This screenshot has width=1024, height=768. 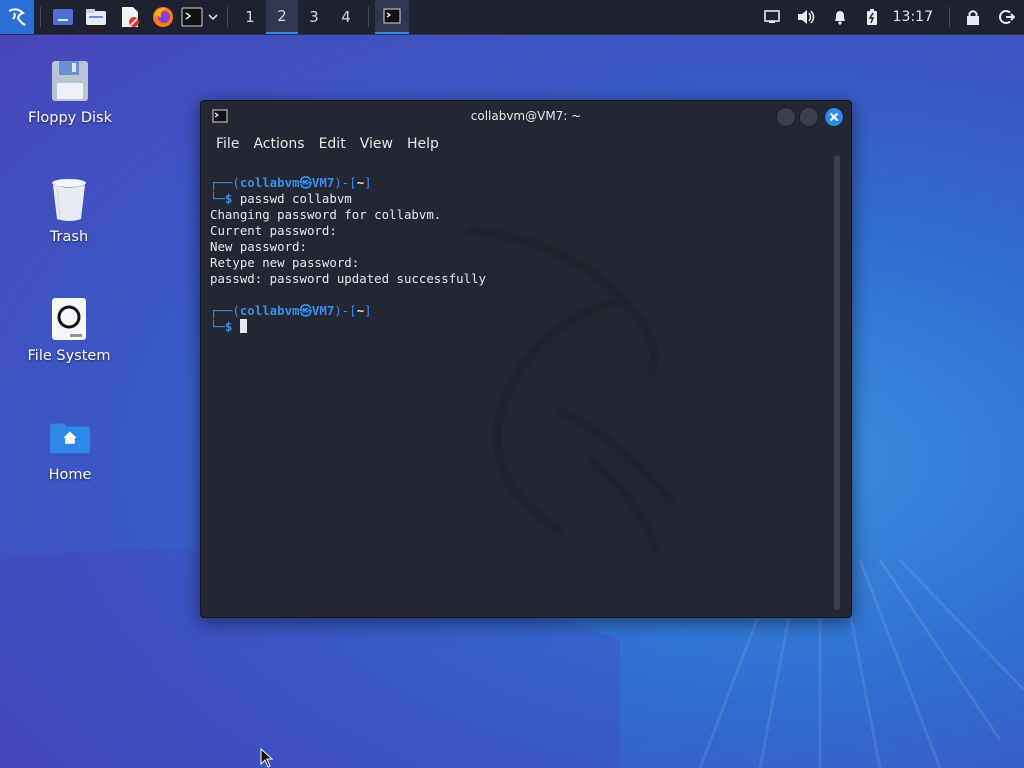 I want to click on lock-icon, so click(x=973, y=17).